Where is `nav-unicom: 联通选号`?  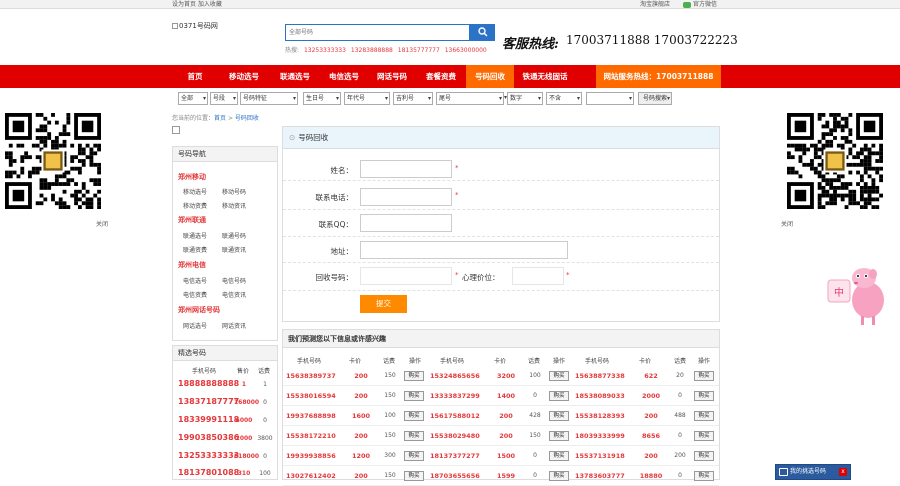 nav-unicom: 联通选号 is located at coordinates (295, 76).